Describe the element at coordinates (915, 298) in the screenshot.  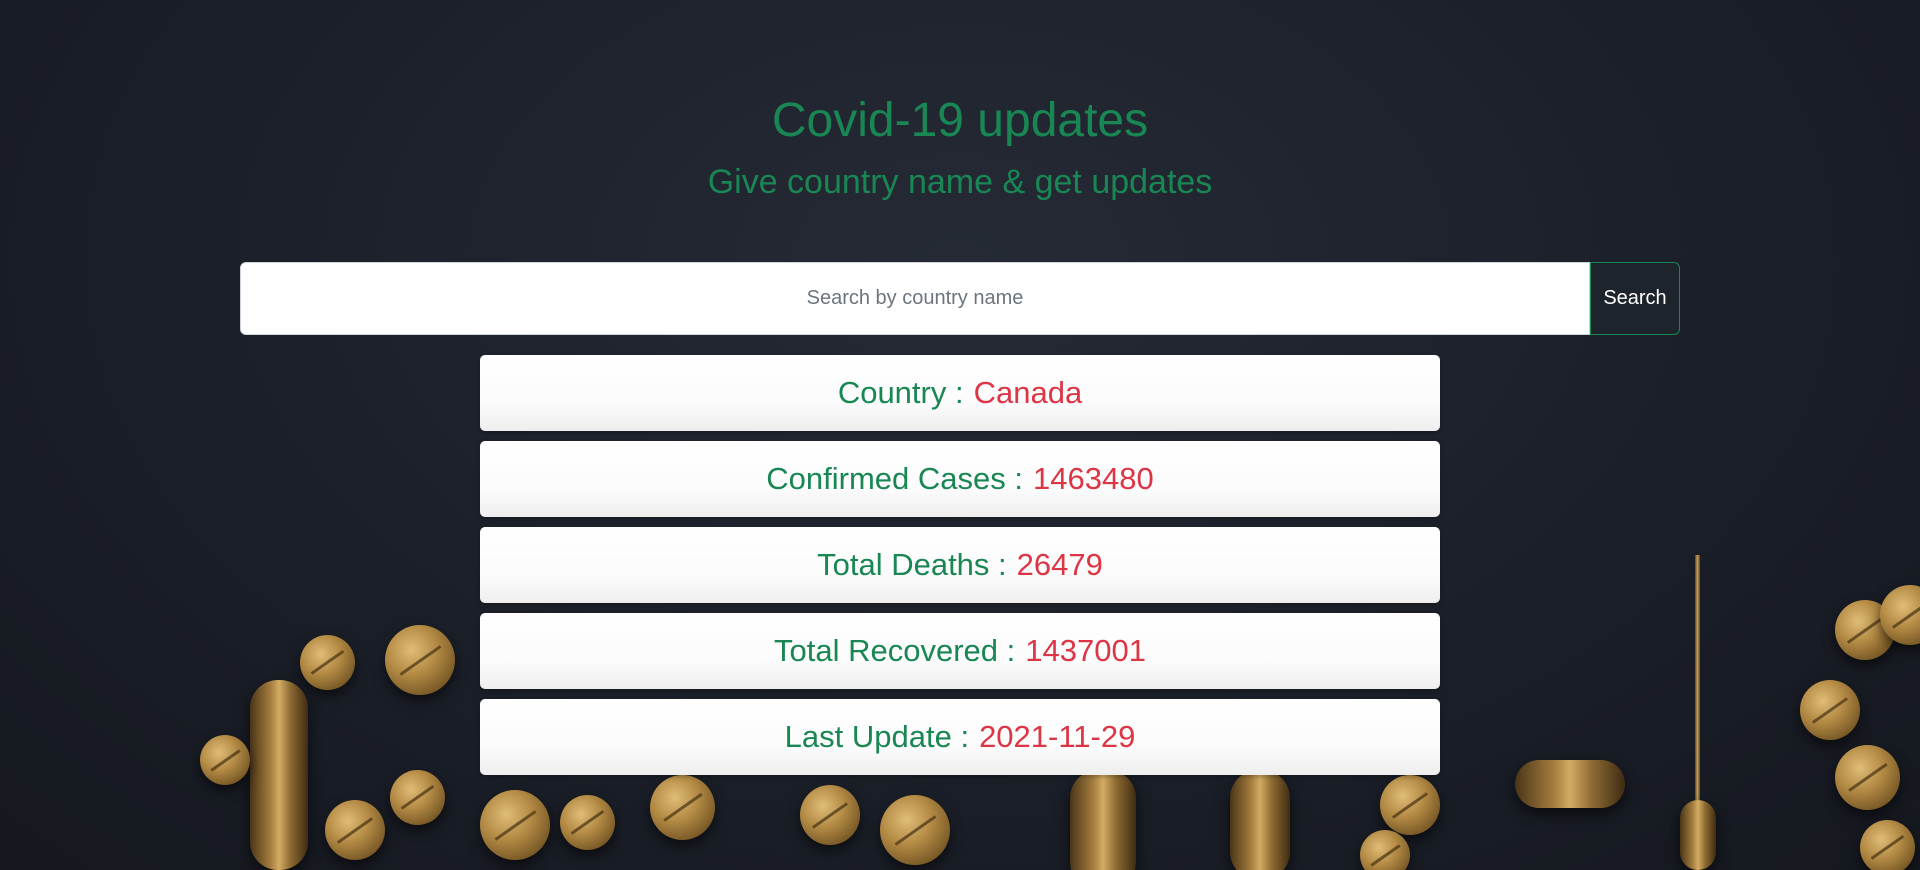
I see `search-input` at that location.